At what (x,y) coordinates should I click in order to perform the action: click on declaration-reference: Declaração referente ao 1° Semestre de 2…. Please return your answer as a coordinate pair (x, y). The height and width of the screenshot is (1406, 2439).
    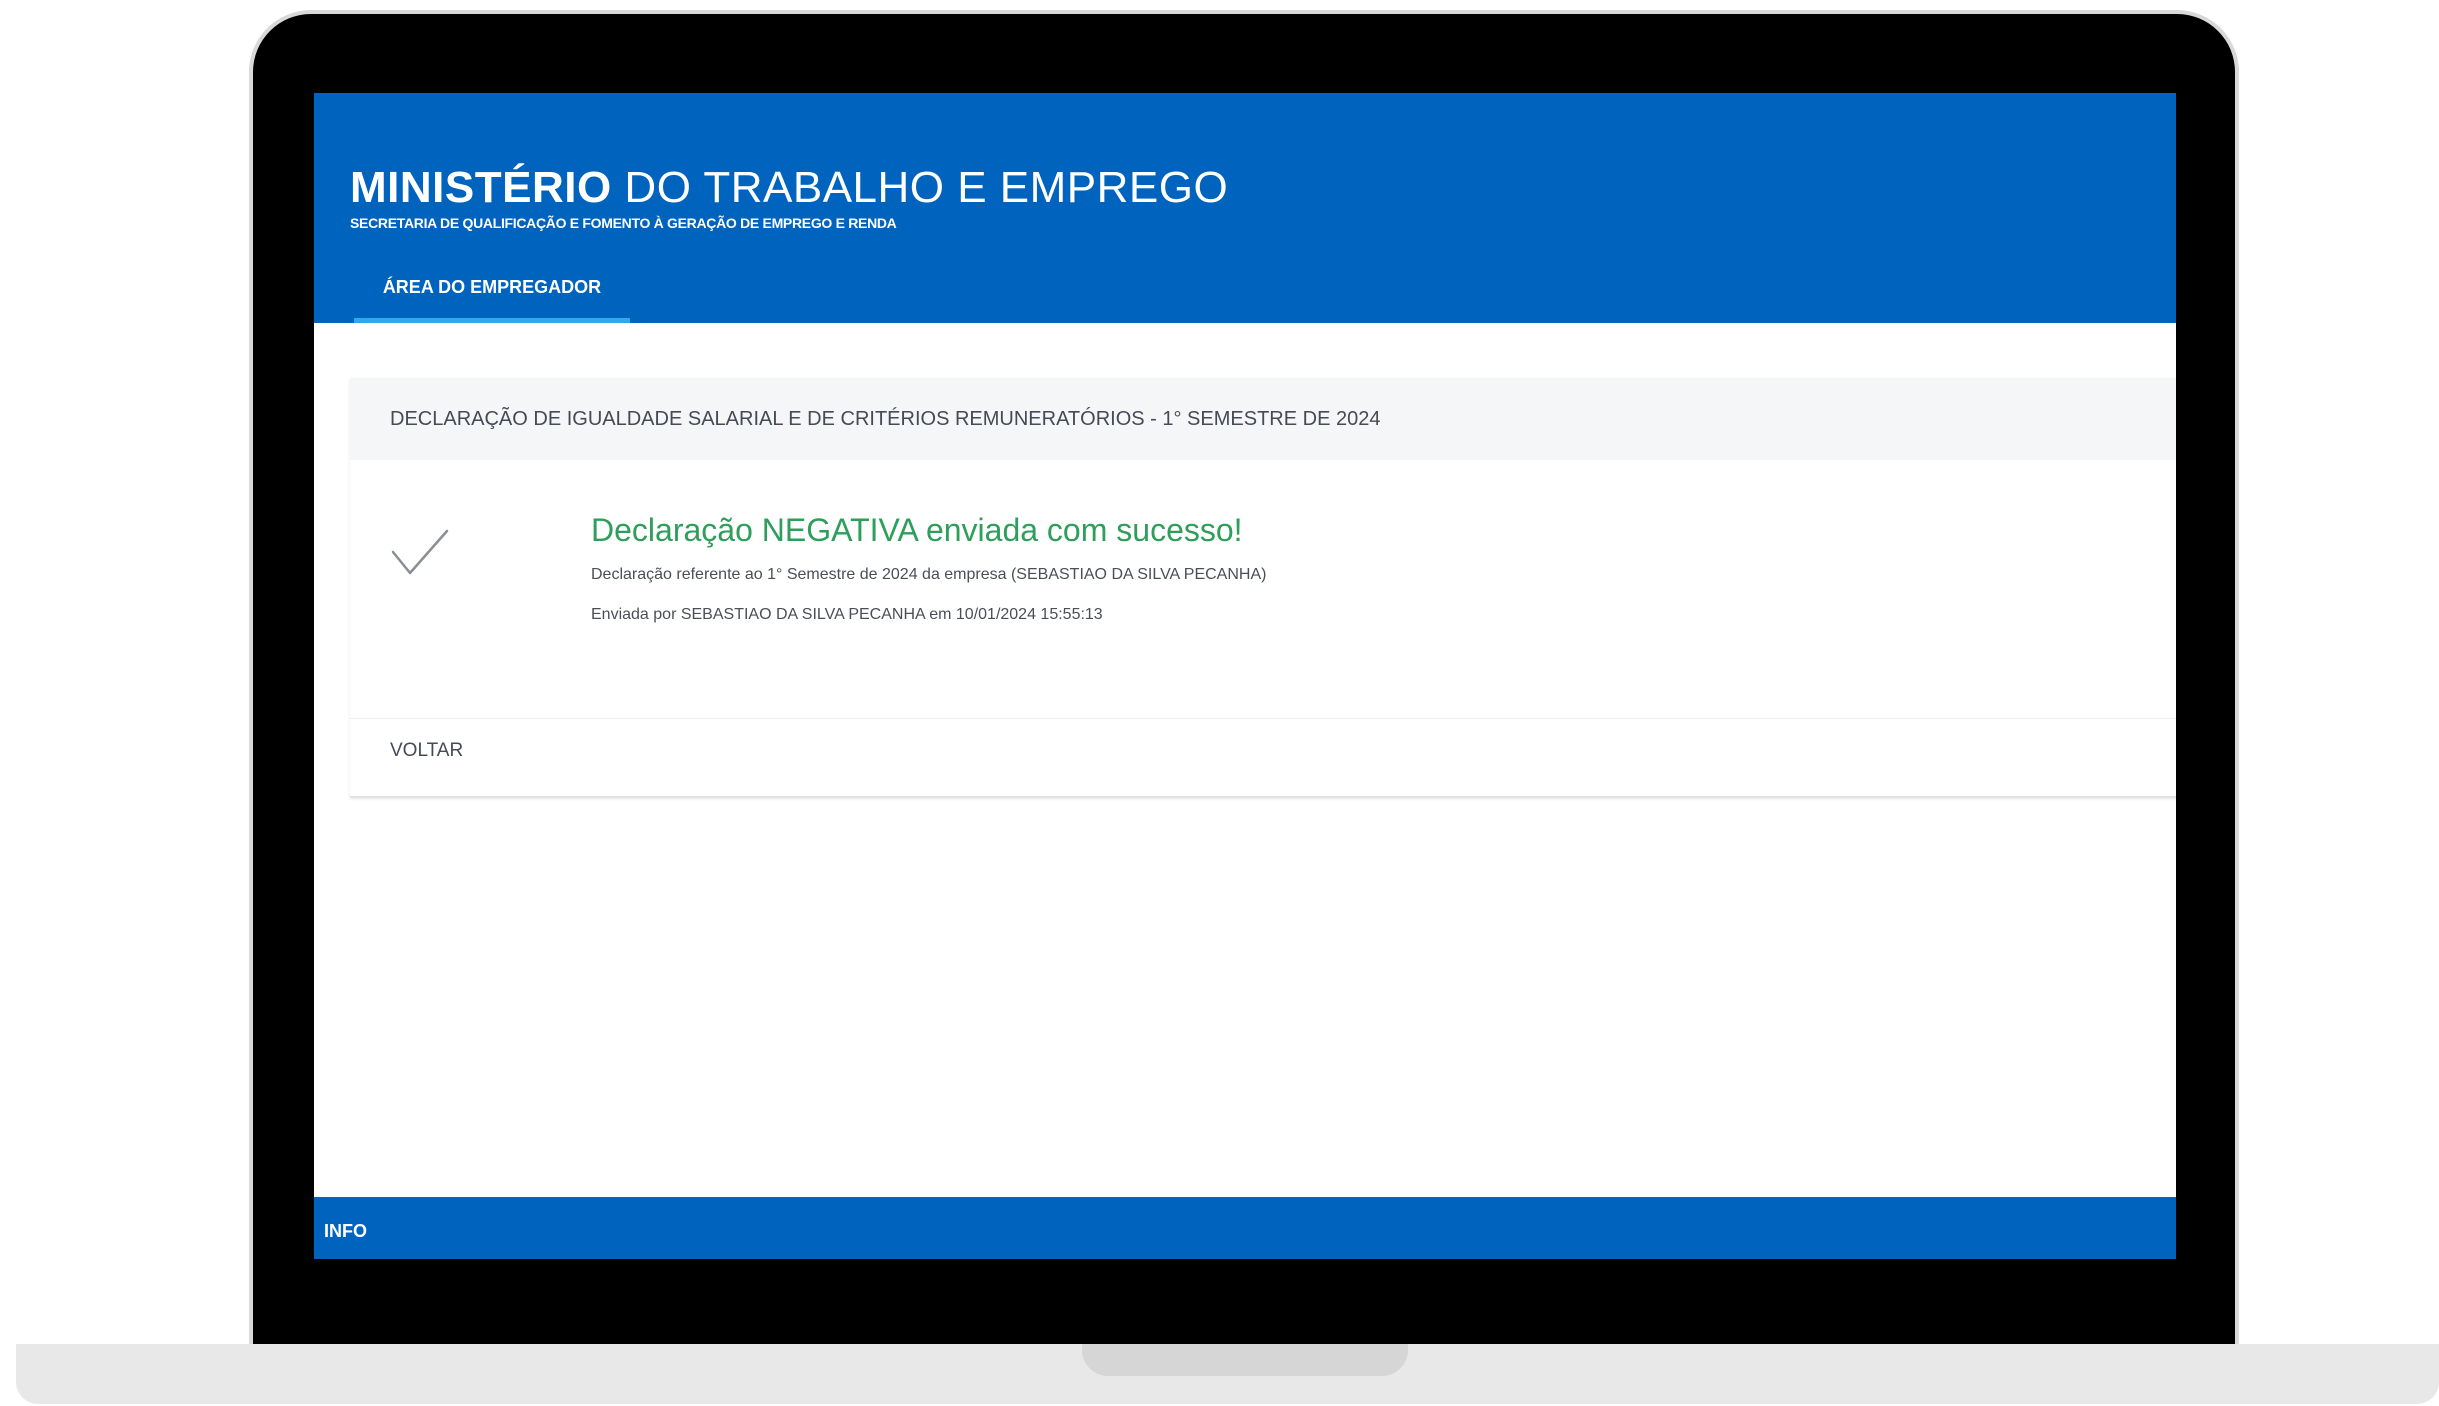
    Looking at the image, I should click on (929, 574).